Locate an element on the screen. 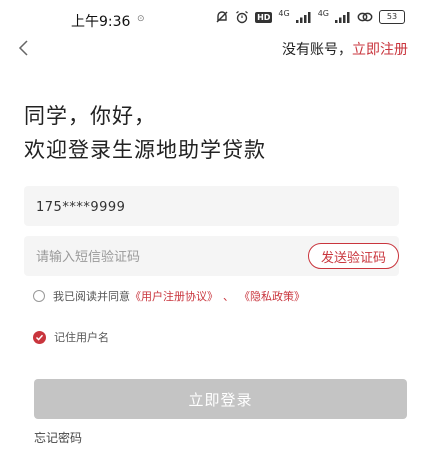 This screenshot has height=453, width=425. remember-label: 记住用户名 is located at coordinates (81, 337).